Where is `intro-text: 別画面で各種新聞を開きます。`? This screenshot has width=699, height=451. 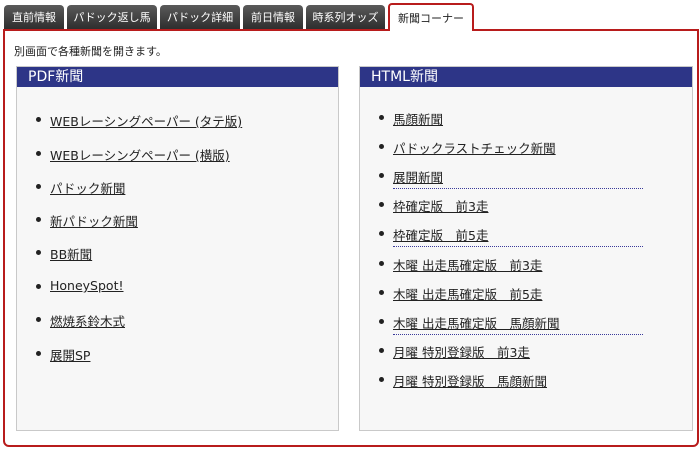
intro-text: 別画面で各種新聞を開きます。 is located at coordinates (90, 51).